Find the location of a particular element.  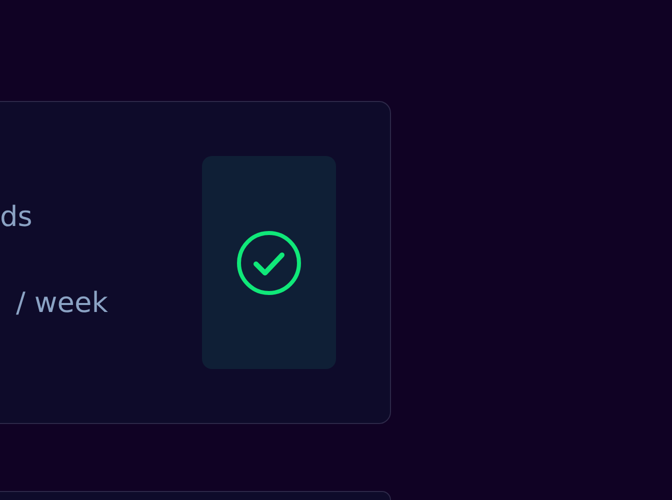

card-text: ds is located at coordinates (17, 216).